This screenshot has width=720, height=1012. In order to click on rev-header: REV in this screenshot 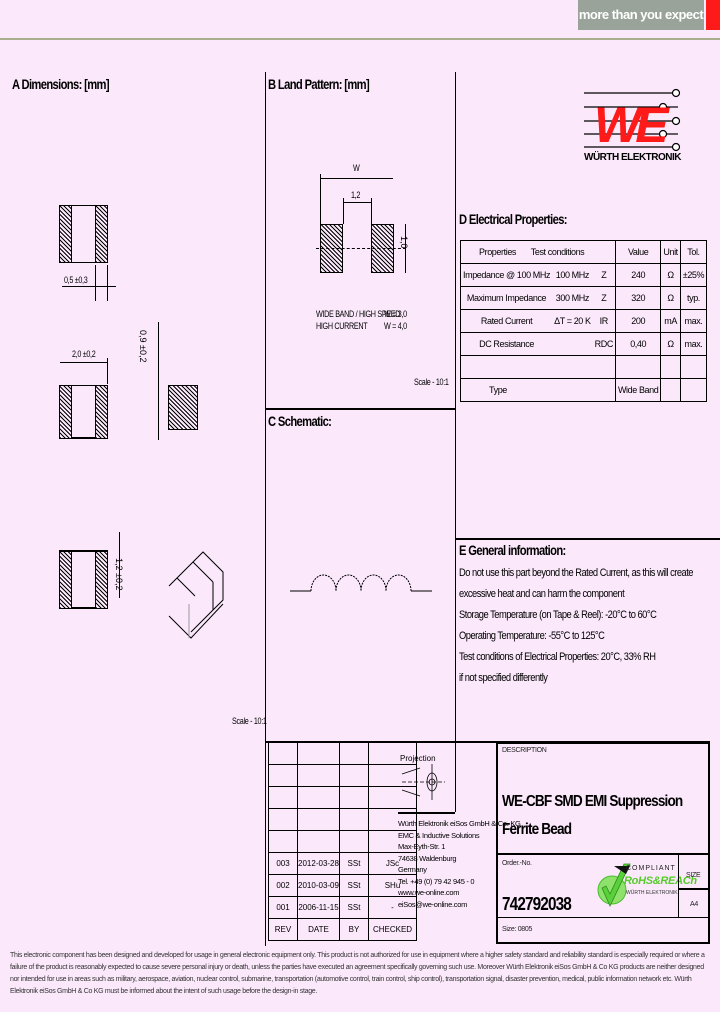, I will do `click(283, 929)`.